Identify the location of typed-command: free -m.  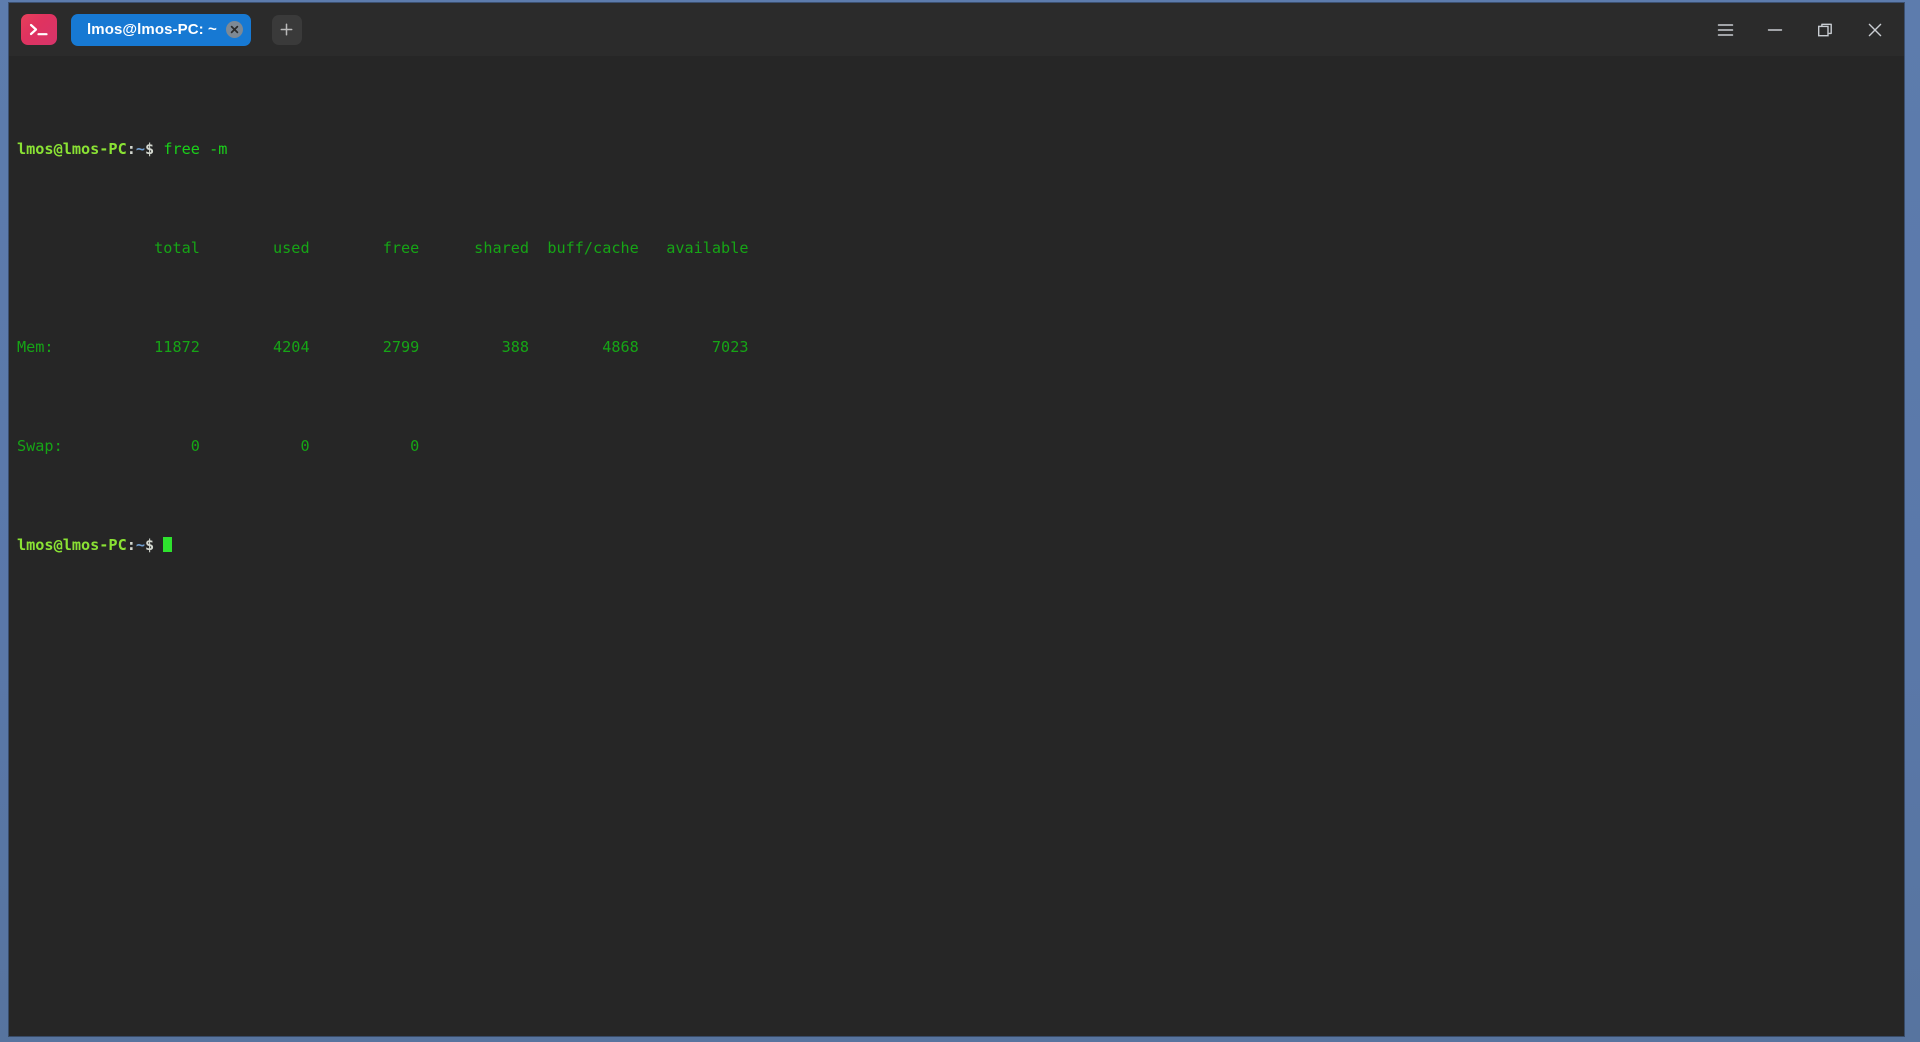
(195, 149).